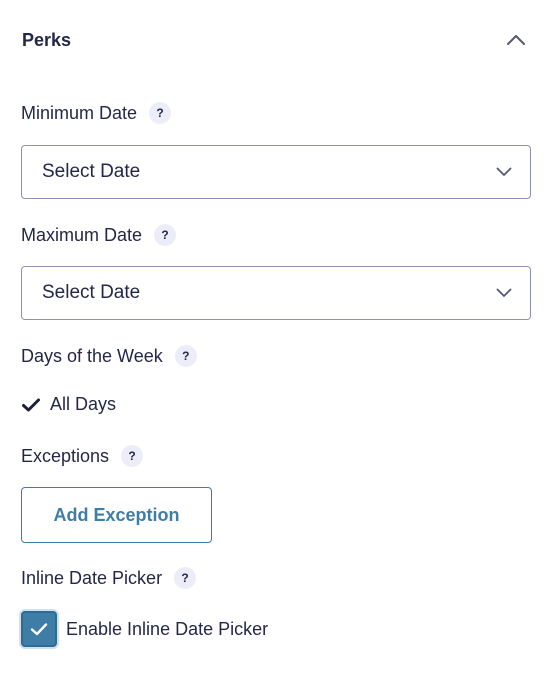 The image size is (550, 688). I want to click on maximum-date-label: Maximum Date ?, so click(99, 235).